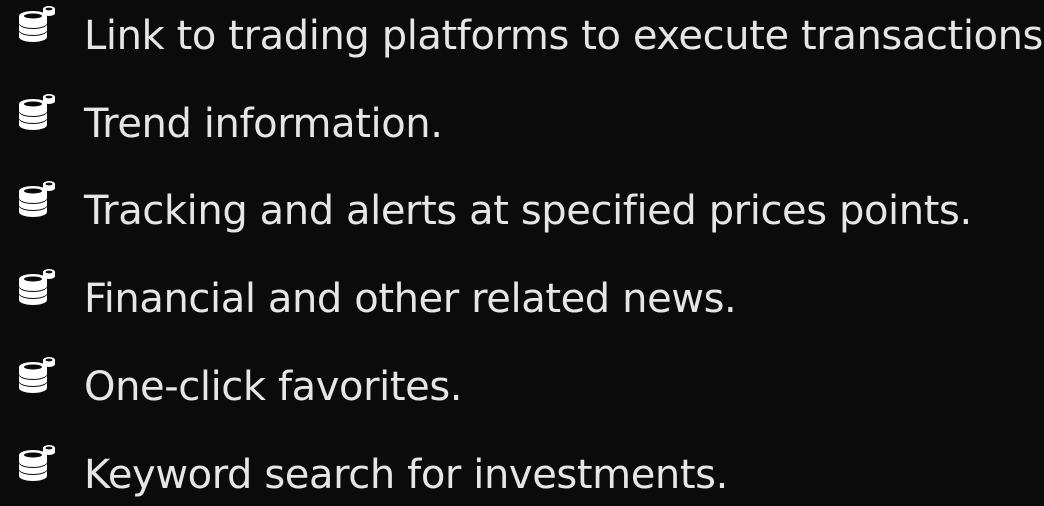 The image size is (1044, 506). What do you see at coordinates (263, 124) in the screenshot?
I see `list-item-label: Trend information.` at bounding box center [263, 124].